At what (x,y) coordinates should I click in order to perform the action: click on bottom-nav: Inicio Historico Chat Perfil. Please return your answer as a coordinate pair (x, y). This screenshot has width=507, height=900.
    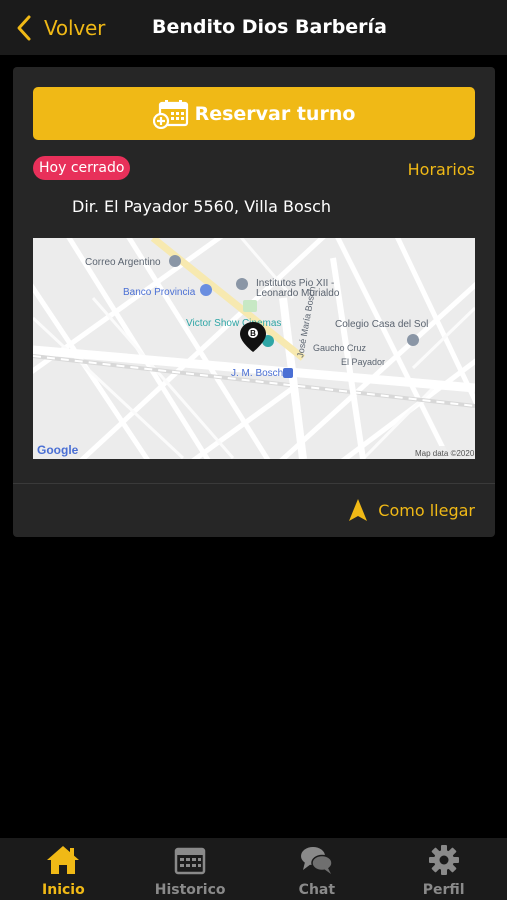
    Looking at the image, I should click on (253, 869).